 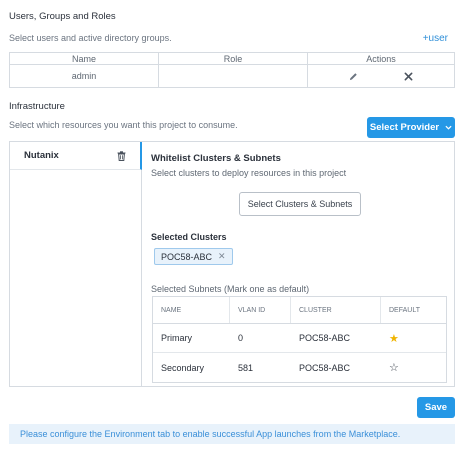 I want to click on select-provider-button: Select Provider, so click(x=411, y=127).